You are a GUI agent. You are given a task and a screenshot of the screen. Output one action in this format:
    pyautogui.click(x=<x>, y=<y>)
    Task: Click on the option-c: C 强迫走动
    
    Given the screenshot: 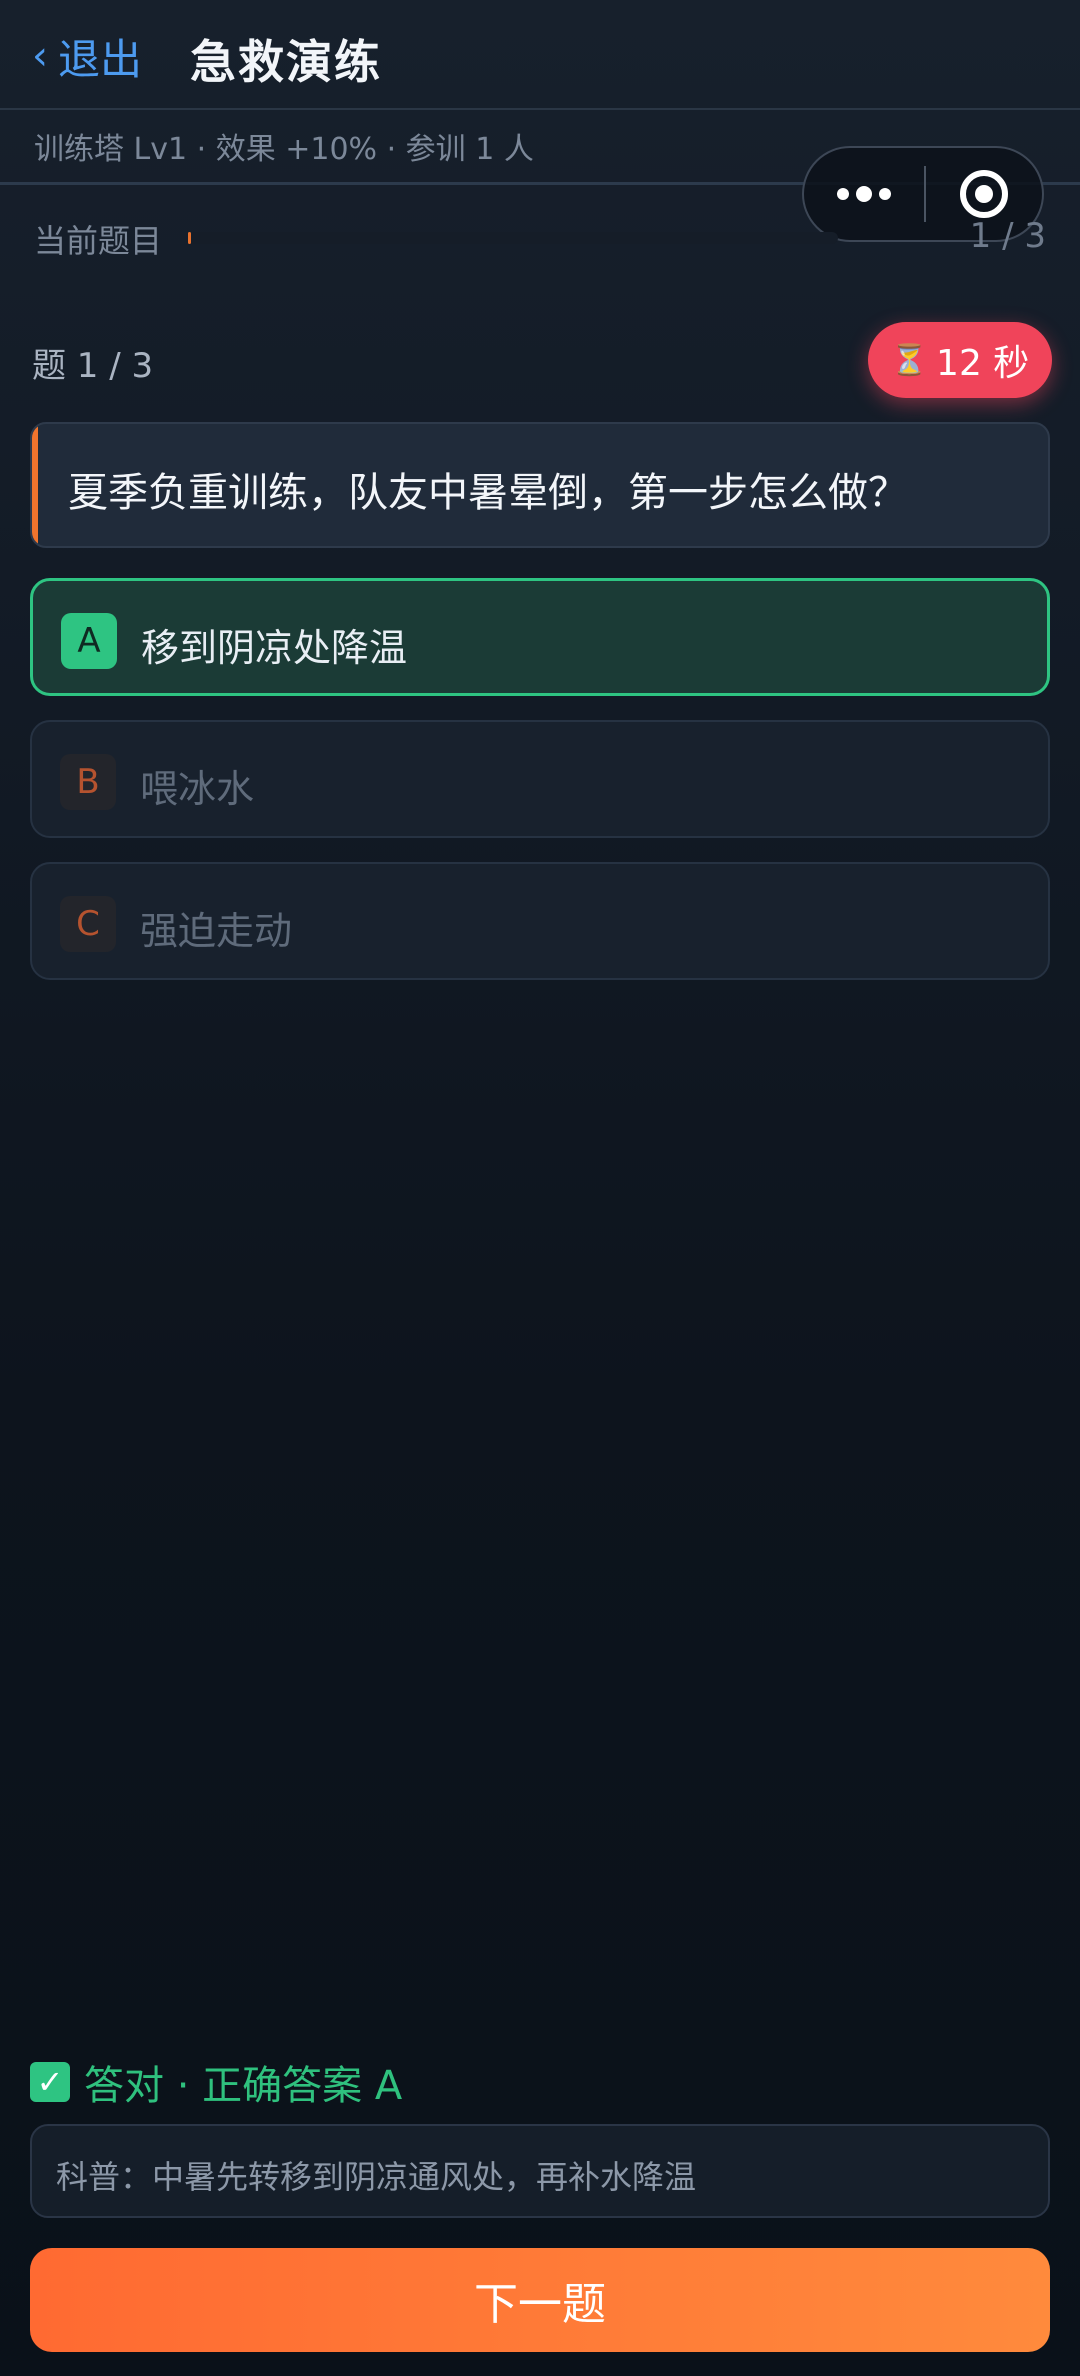 What is the action you would take?
    pyautogui.click(x=540, y=921)
    